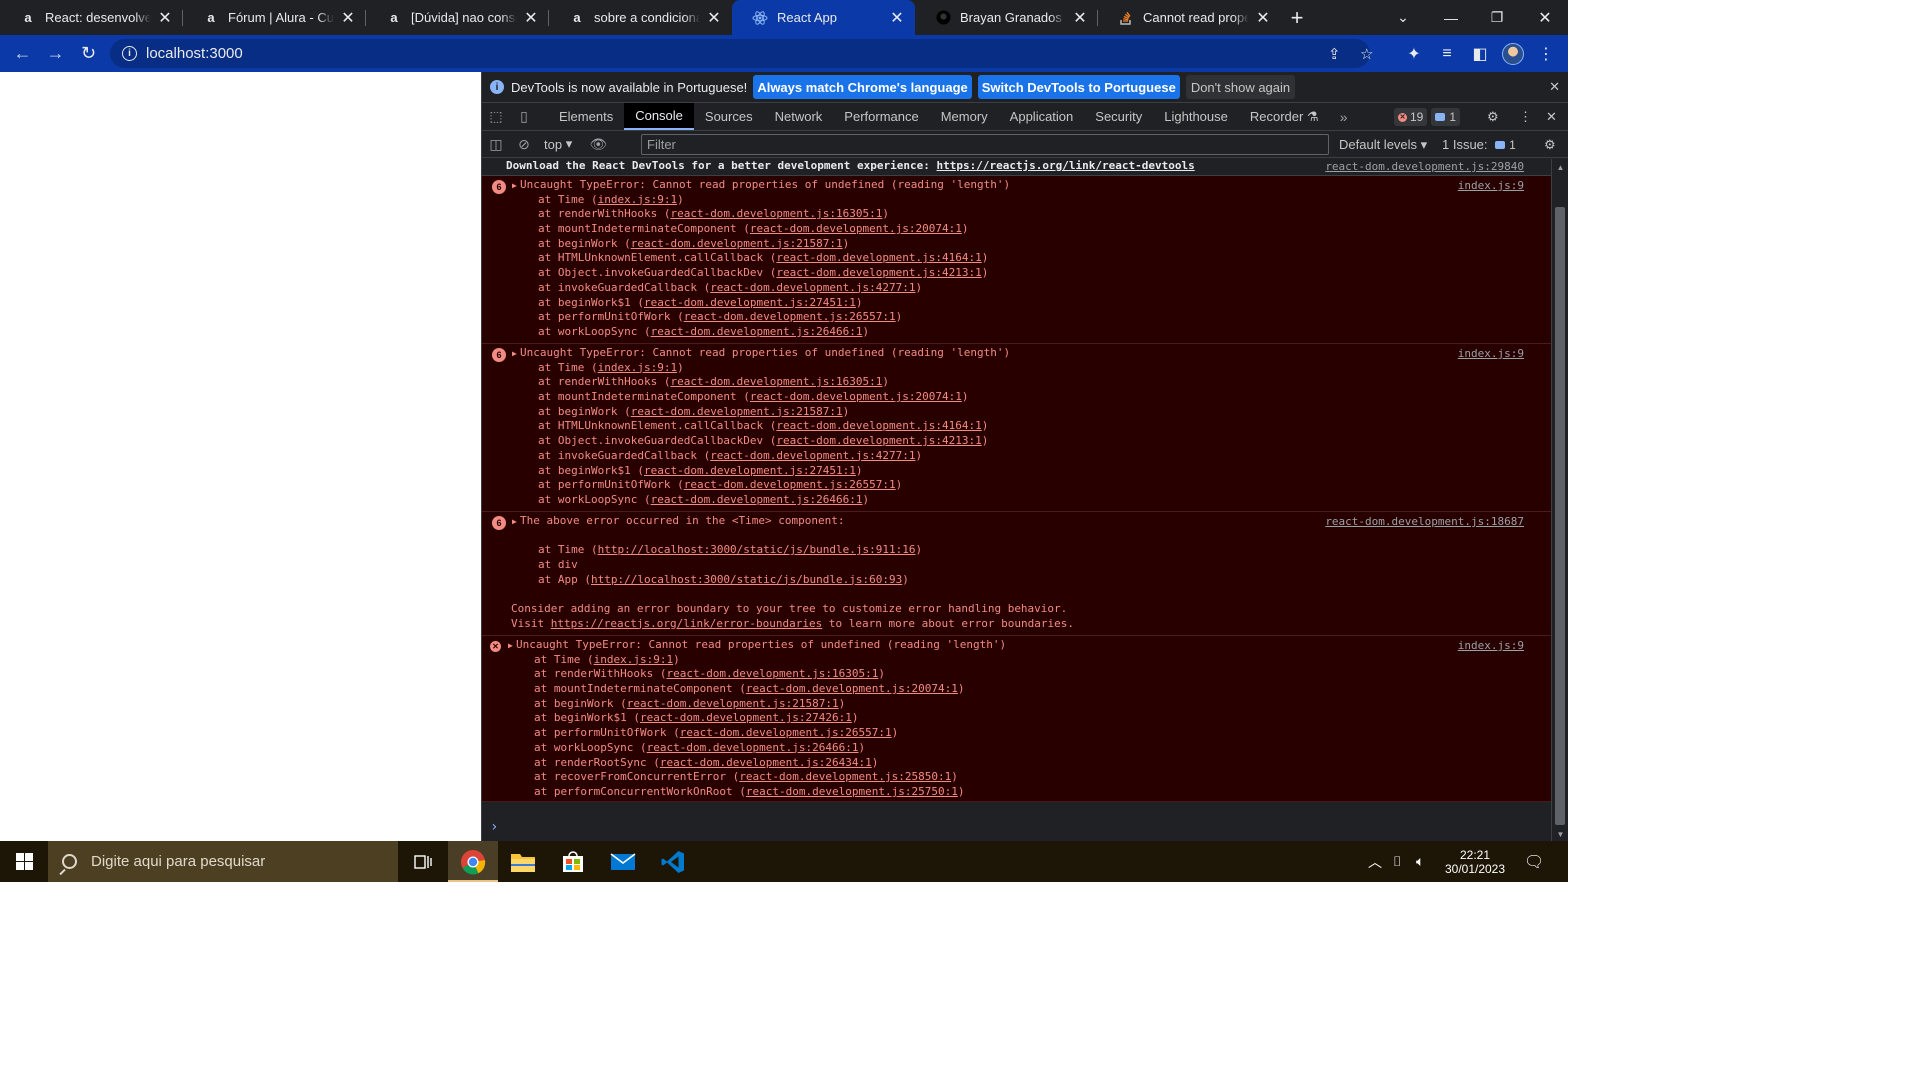  What do you see at coordinates (1546, 53) in the screenshot?
I see `menu-icon: ⋮` at bounding box center [1546, 53].